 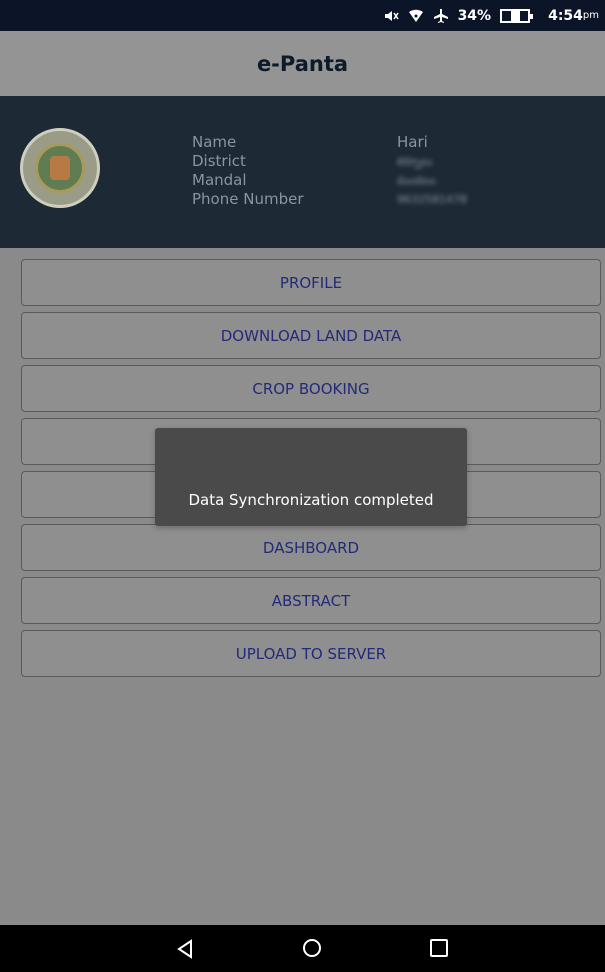 I want to click on profile-button: PROFILE, so click(x=311, y=282).